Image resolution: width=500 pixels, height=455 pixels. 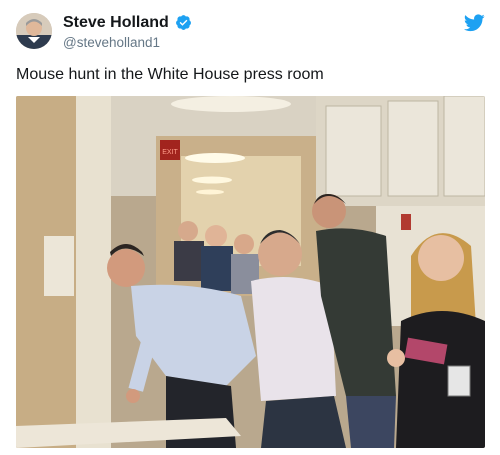 What do you see at coordinates (116, 23) in the screenshot?
I see `author-name: Steve Holland` at bounding box center [116, 23].